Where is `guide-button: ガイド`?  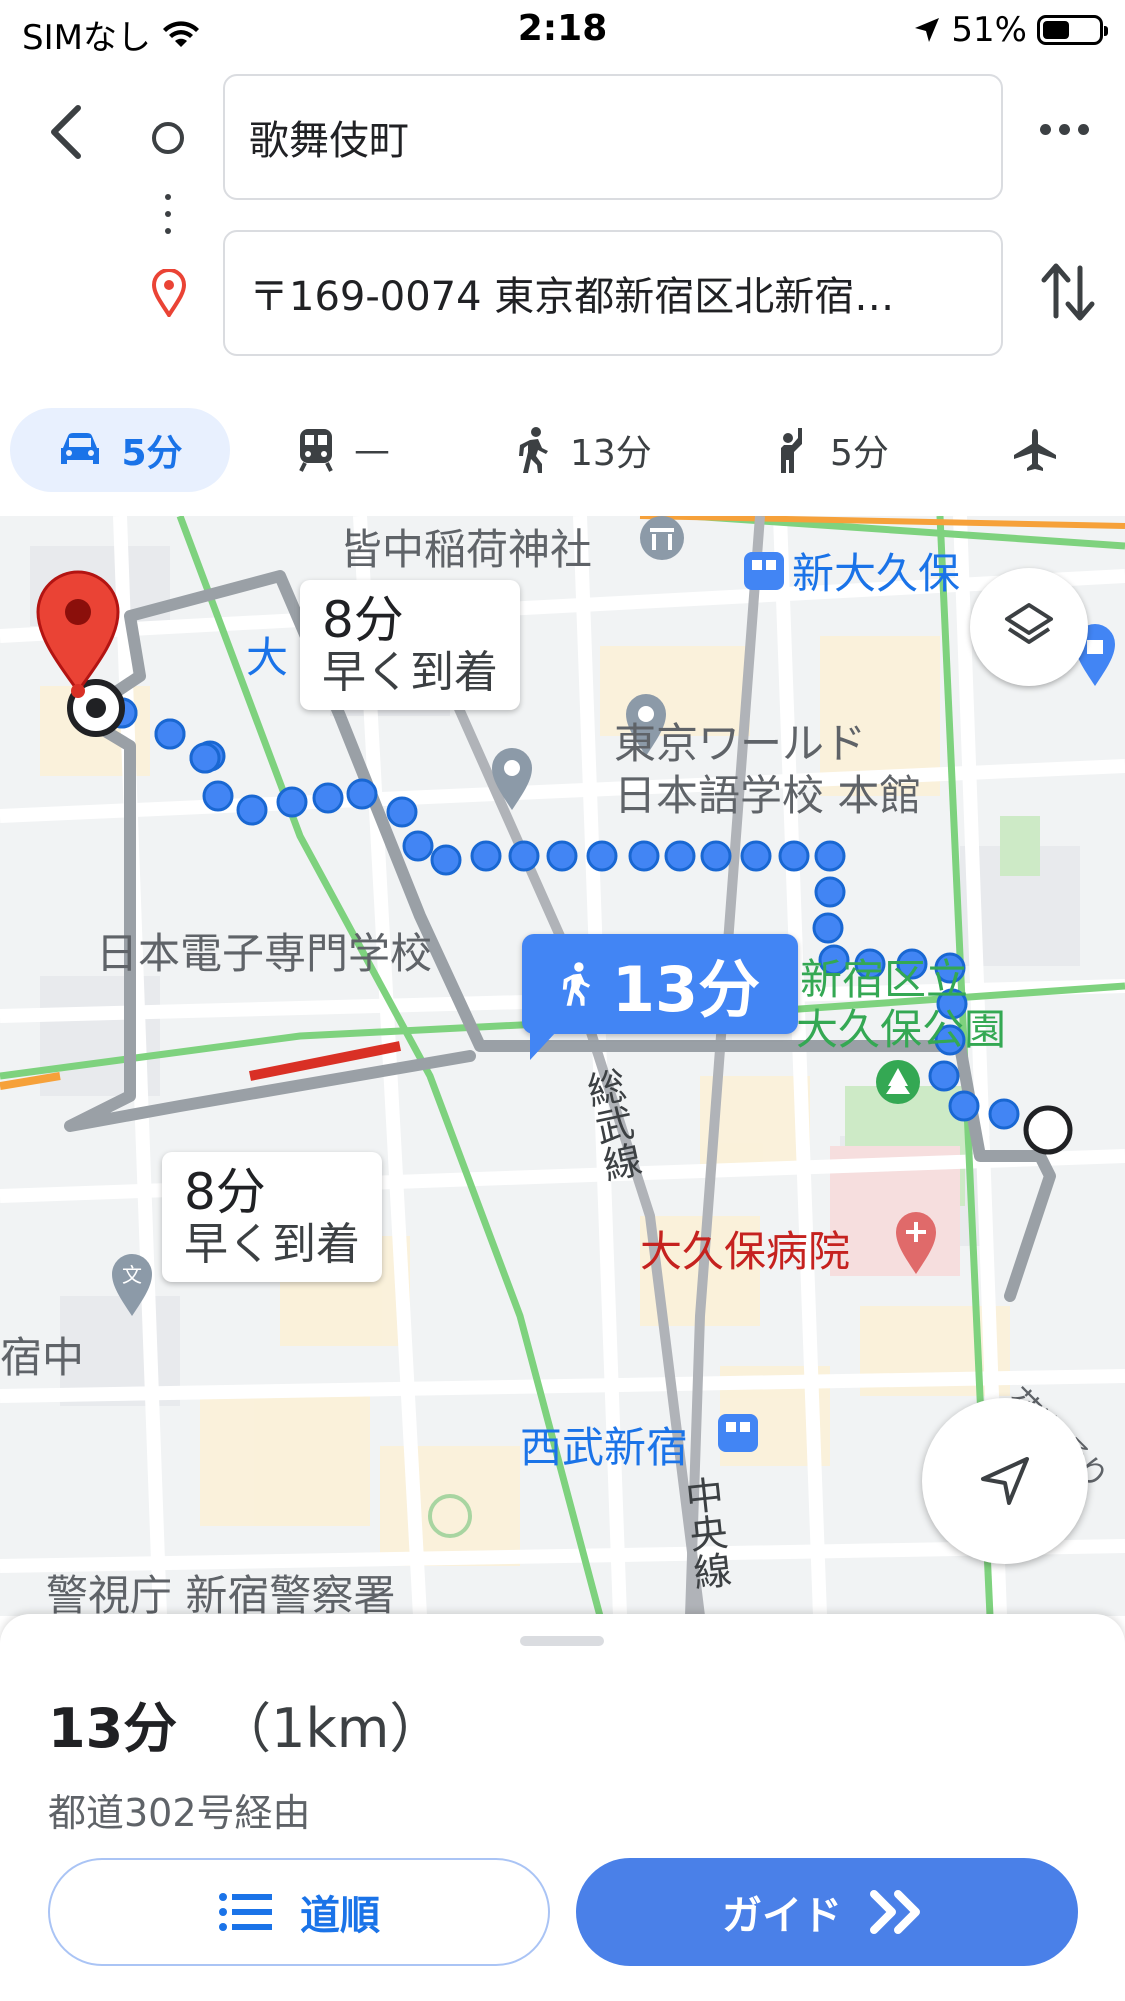
guide-button: ガイド is located at coordinates (827, 1912).